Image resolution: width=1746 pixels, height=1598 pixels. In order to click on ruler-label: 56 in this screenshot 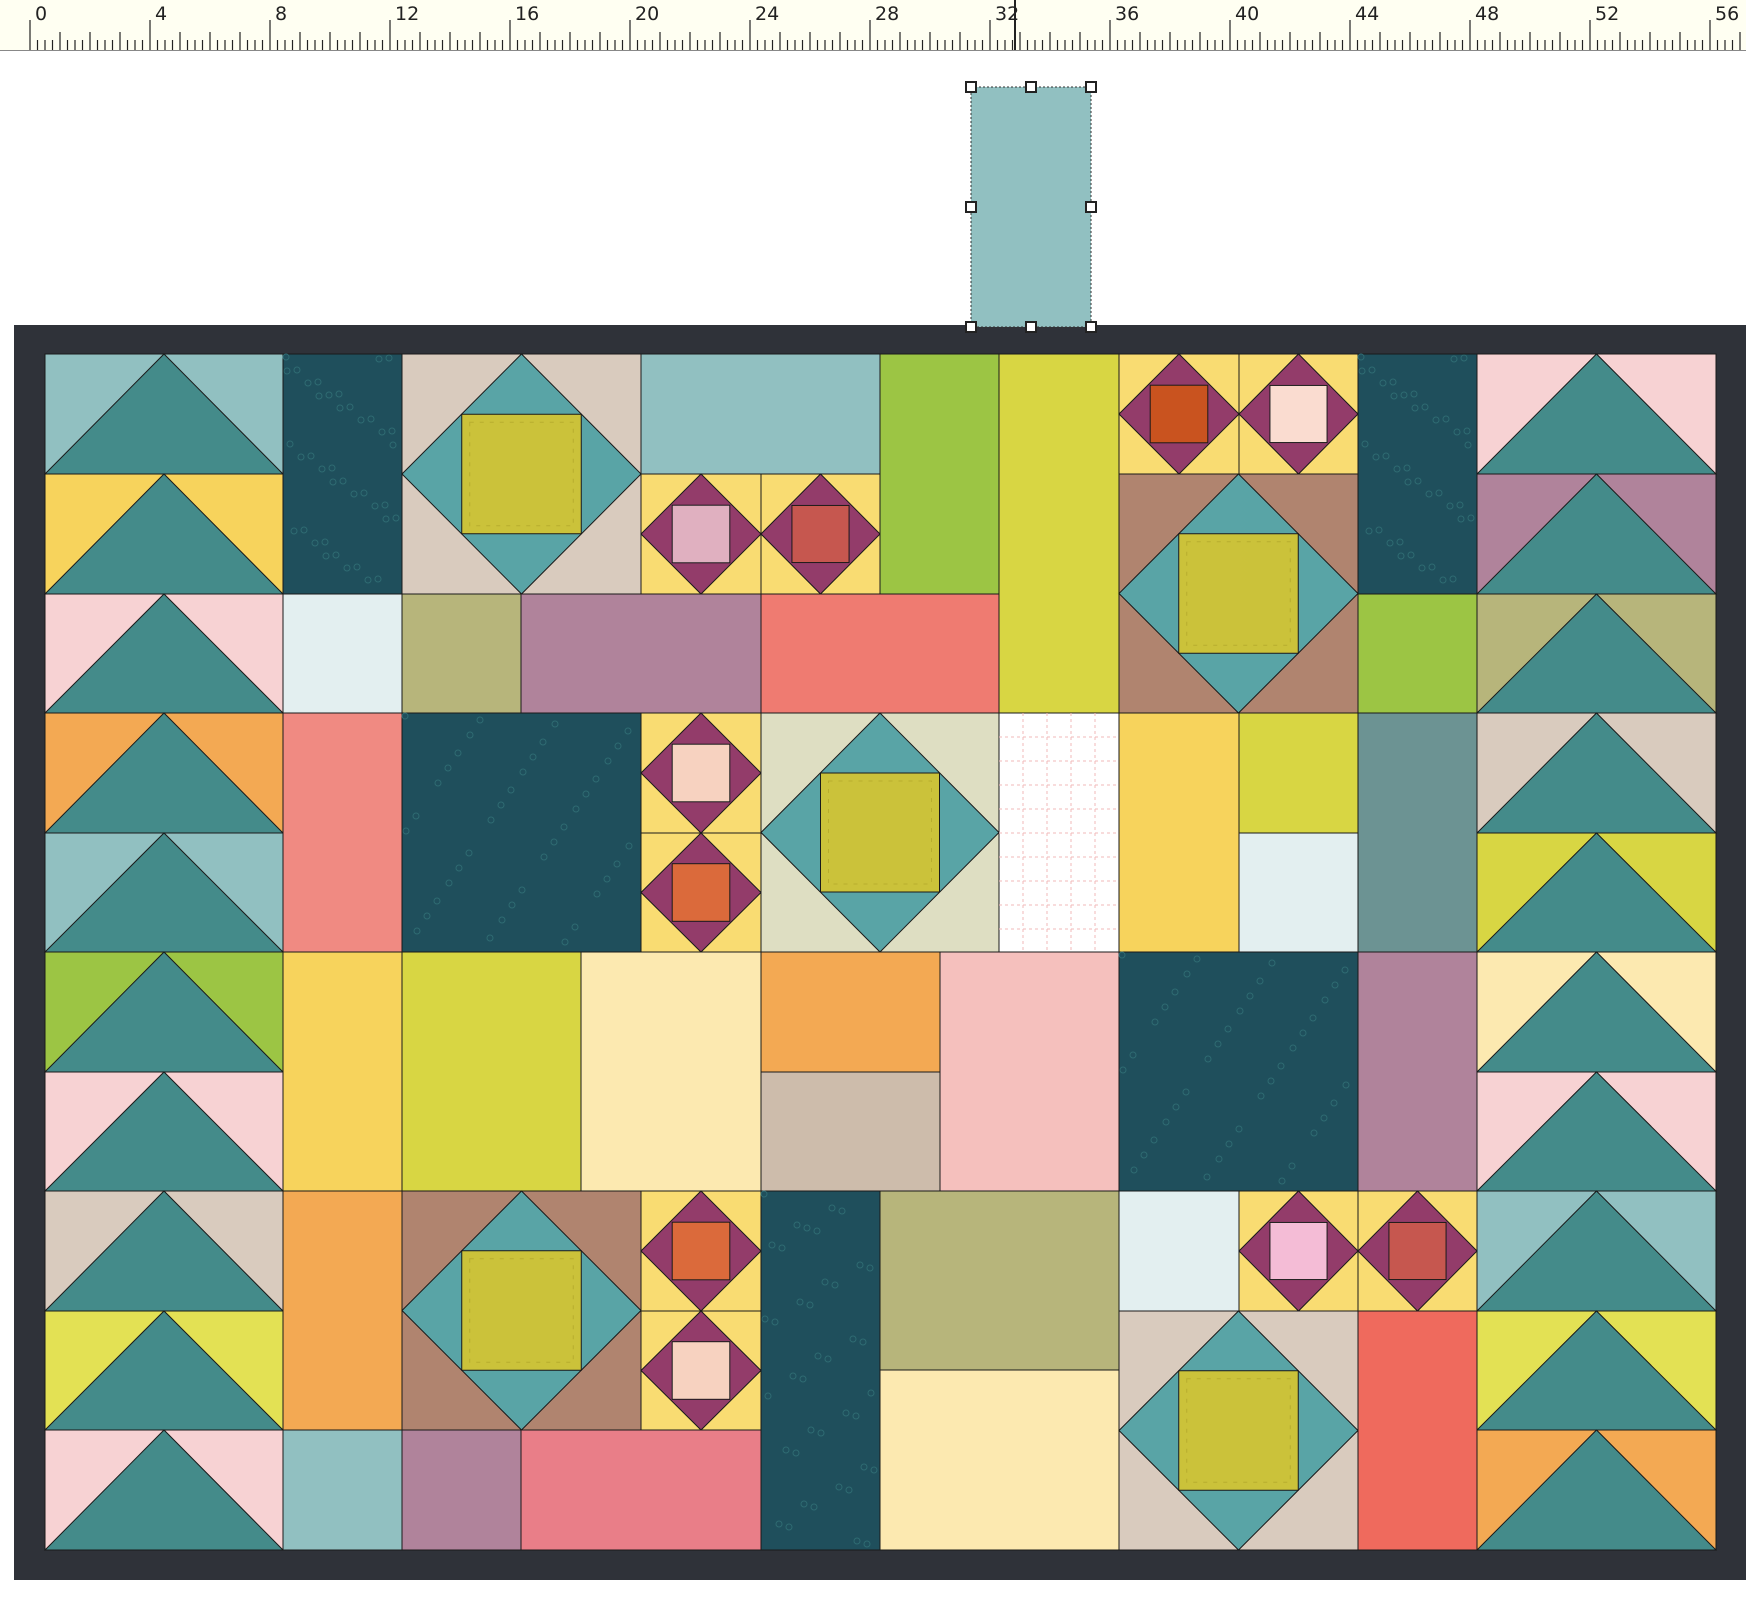, I will do `click(1727, 14)`.